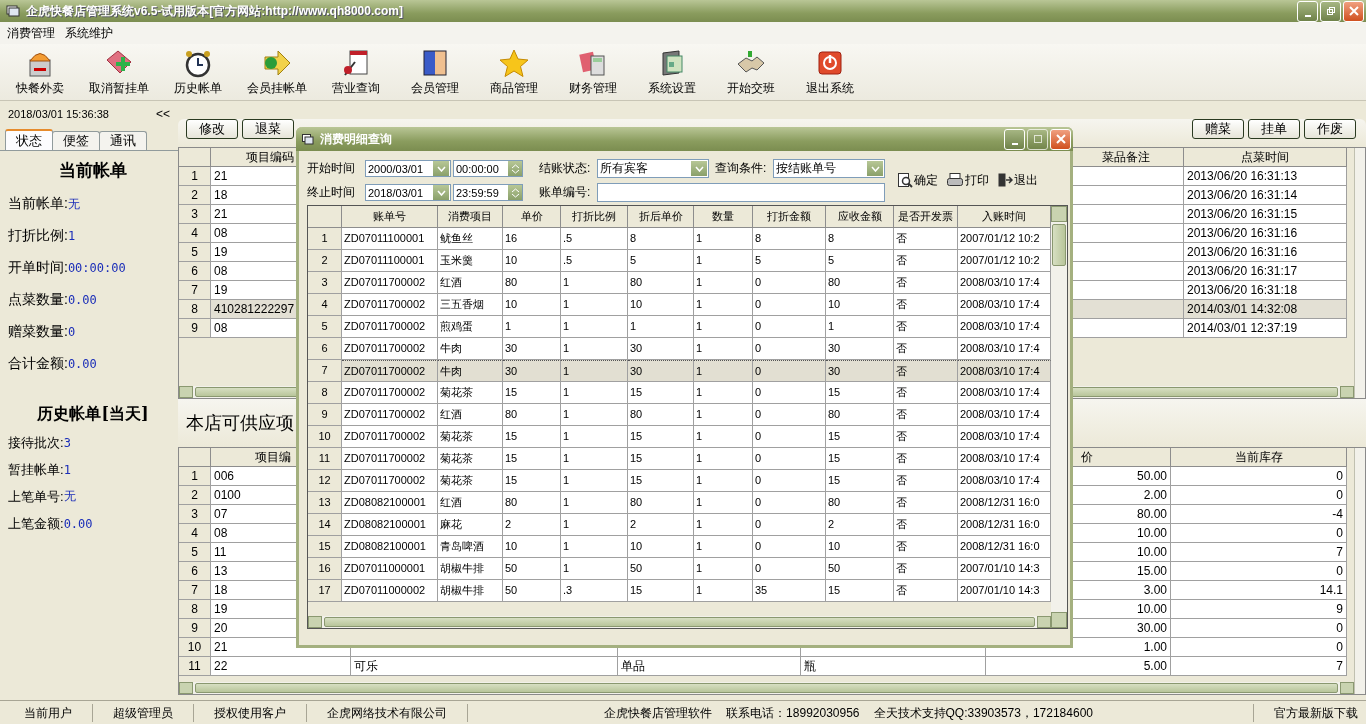 This screenshot has width=1366, height=724. What do you see at coordinates (750, 73) in the screenshot?
I see `toolbar-button: 开始交班` at bounding box center [750, 73].